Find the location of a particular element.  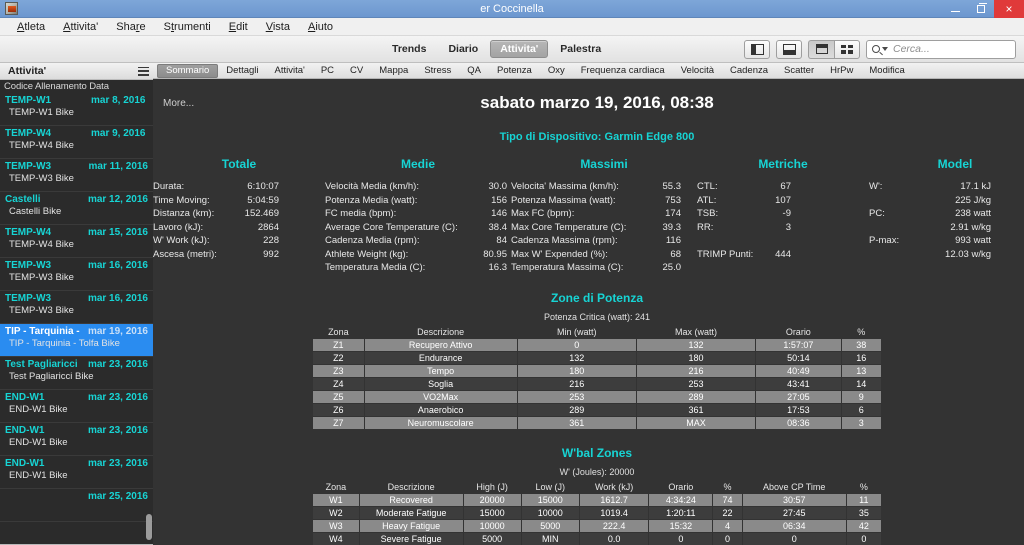

sidebar-scrollbar-thumb is located at coordinates (149, 527).